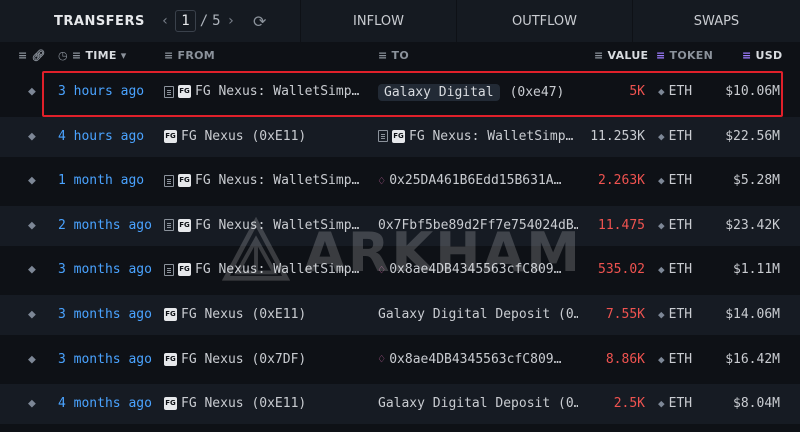 This screenshot has height=432, width=800. I want to click on chevron-left-icon: ‹, so click(165, 21).